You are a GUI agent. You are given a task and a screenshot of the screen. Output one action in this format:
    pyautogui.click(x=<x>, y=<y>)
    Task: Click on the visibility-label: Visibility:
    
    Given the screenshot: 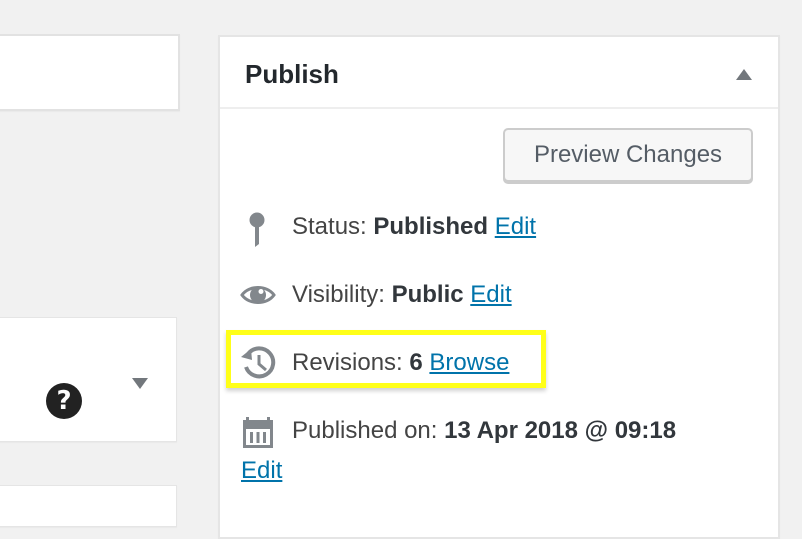 What is the action you would take?
    pyautogui.click(x=342, y=294)
    